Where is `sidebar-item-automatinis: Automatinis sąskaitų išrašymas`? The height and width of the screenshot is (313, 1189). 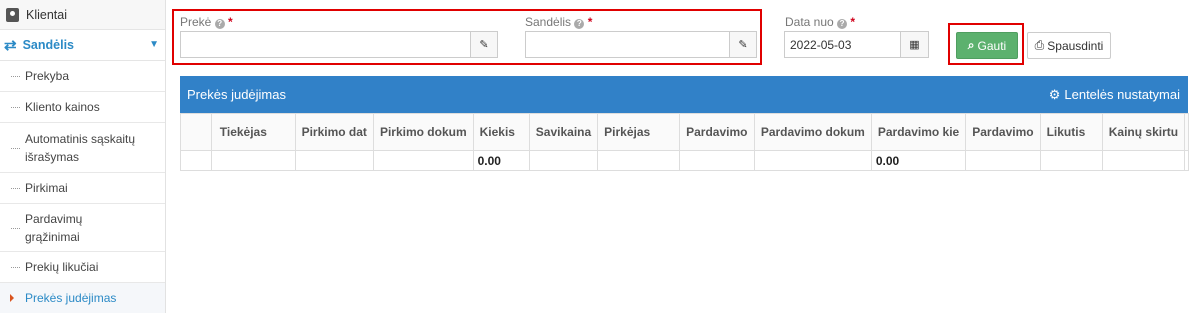 sidebar-item-automatinis: Automatinis sąskaitų išrašymas is located at coordinates (82, 148).